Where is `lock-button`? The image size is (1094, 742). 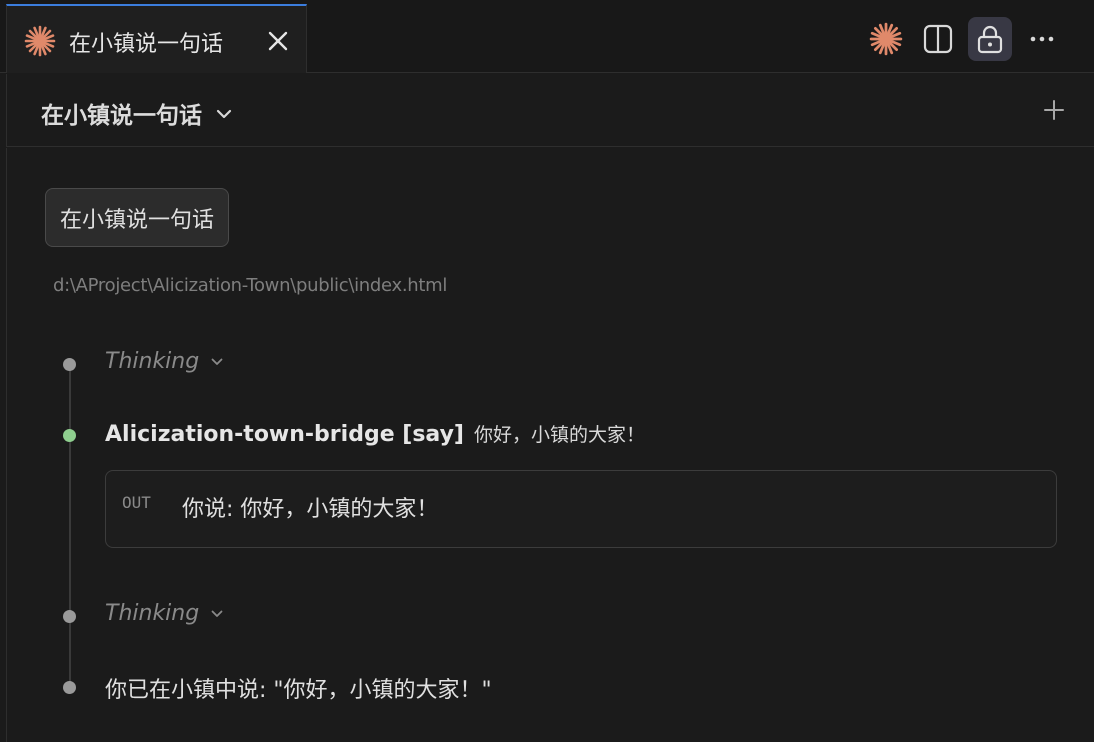 lock-button is located at coordinates (990, 39).